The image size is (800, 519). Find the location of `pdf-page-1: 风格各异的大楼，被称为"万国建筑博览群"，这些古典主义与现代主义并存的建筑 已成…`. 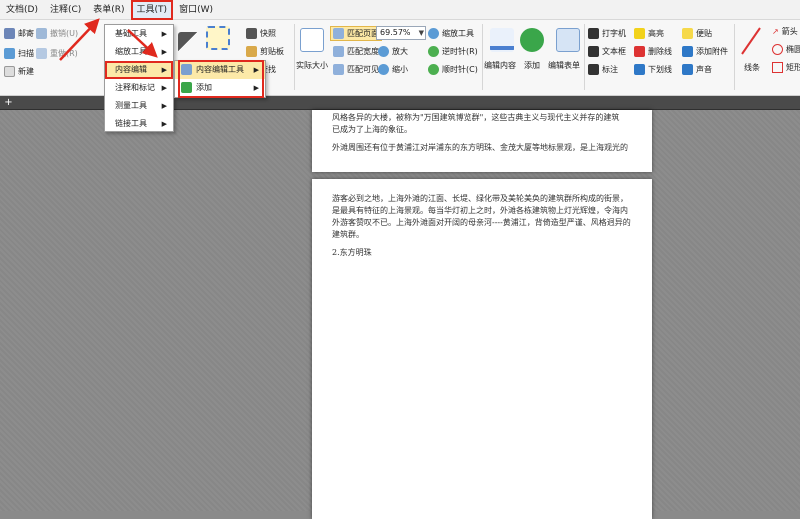

pdf-page-1: 风格各异的大楼，被称为"万国建筑博览群"，这些古典主义与现代主义并存的建筑 已成… is located at coordinates (482, 141).